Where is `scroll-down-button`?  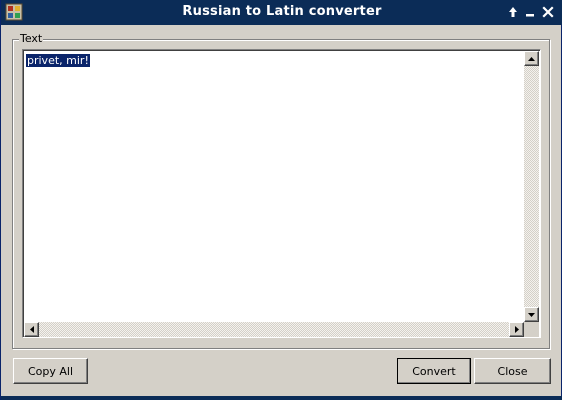
scroll-down-button is located at coordinates (531, 314).